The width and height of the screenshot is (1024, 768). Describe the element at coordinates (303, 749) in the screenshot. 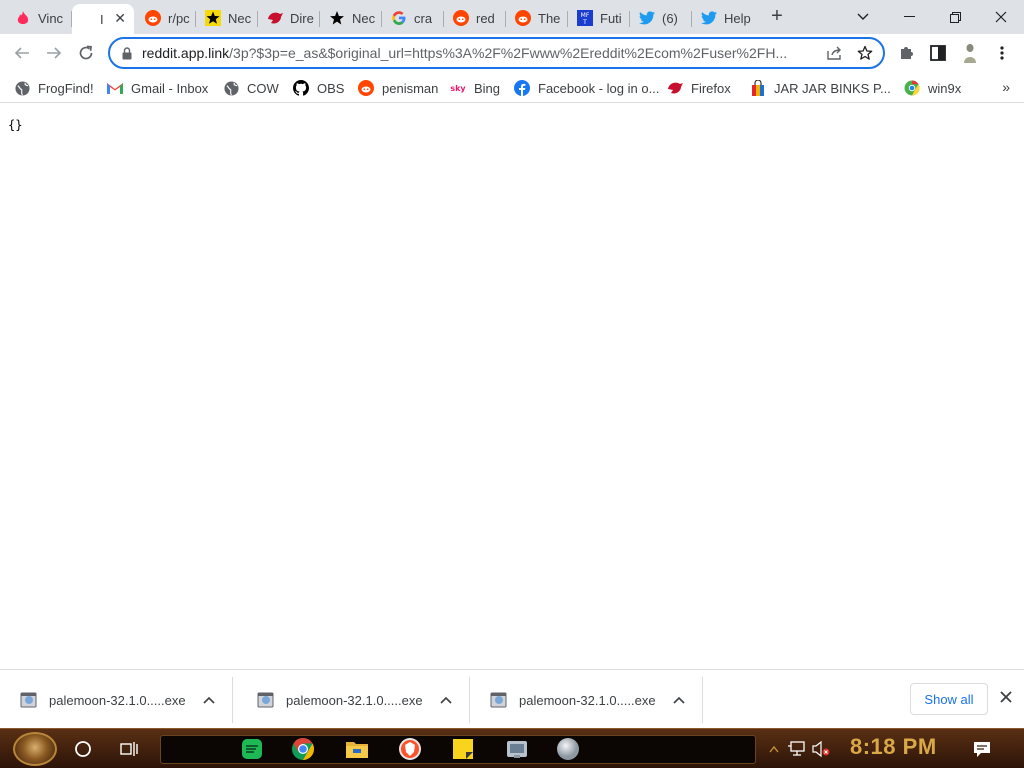

I see `chrome-icon` at that location.